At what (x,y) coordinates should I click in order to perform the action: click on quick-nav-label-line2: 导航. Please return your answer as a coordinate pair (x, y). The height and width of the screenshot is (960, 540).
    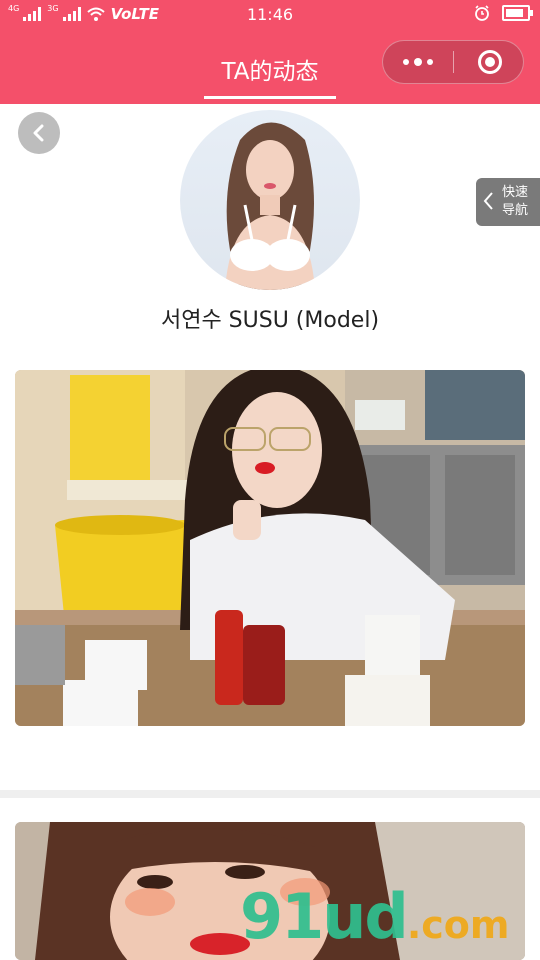
    Looking at the image, I should click on (515, 210).